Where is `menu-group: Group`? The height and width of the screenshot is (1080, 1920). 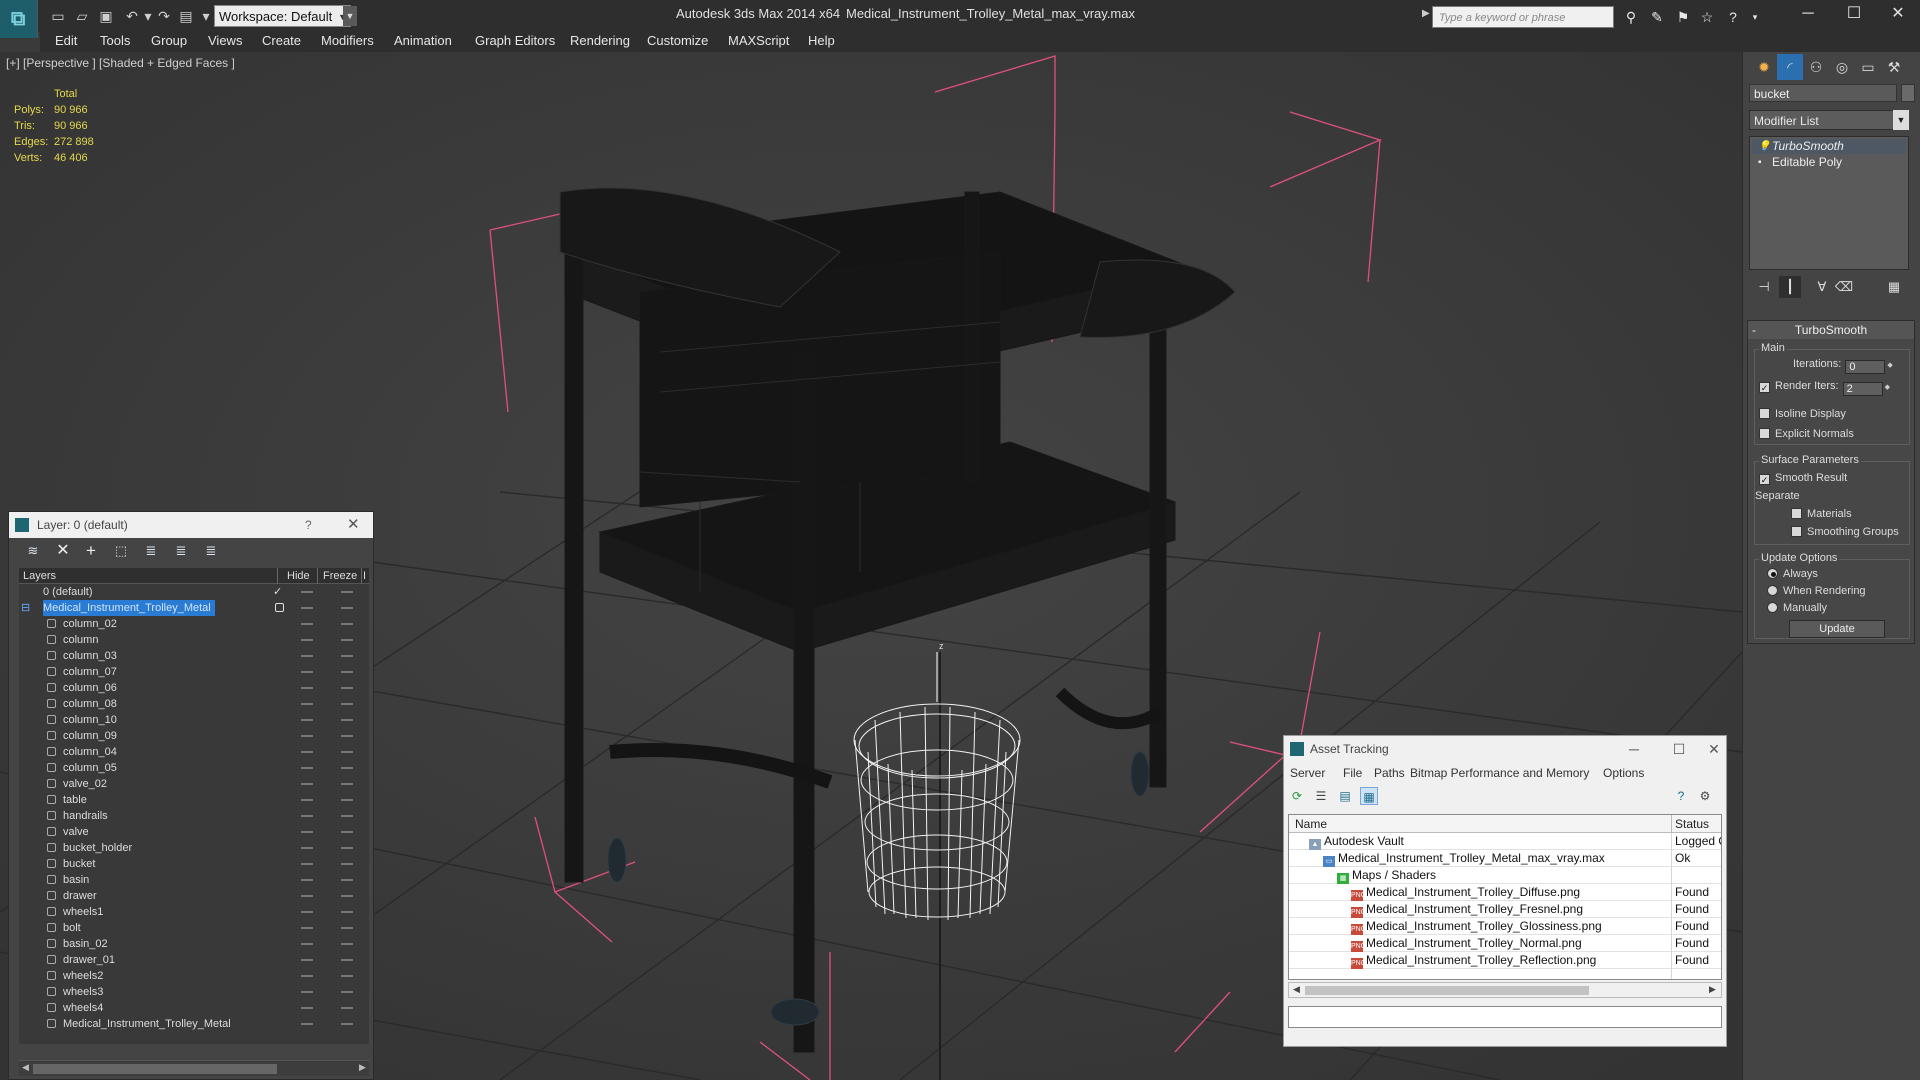
menu-group: Group is located at coordinates (169, 42).